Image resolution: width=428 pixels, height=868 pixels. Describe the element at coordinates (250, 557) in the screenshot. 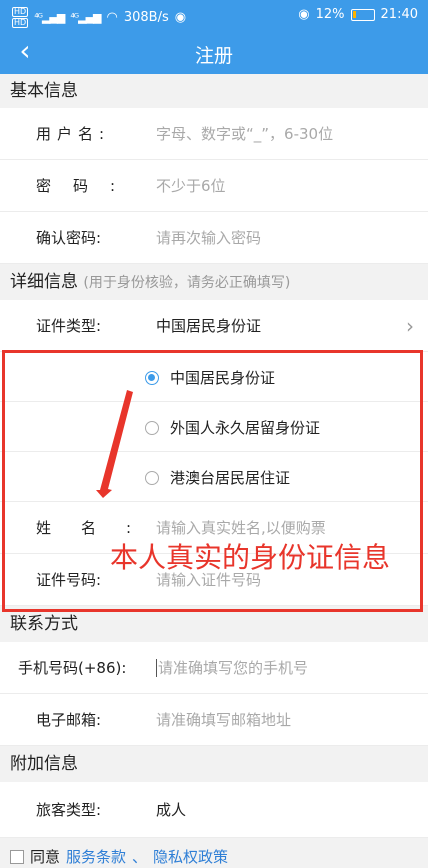

I see `annotation-text: 本人真实的身份证信息` at that location.